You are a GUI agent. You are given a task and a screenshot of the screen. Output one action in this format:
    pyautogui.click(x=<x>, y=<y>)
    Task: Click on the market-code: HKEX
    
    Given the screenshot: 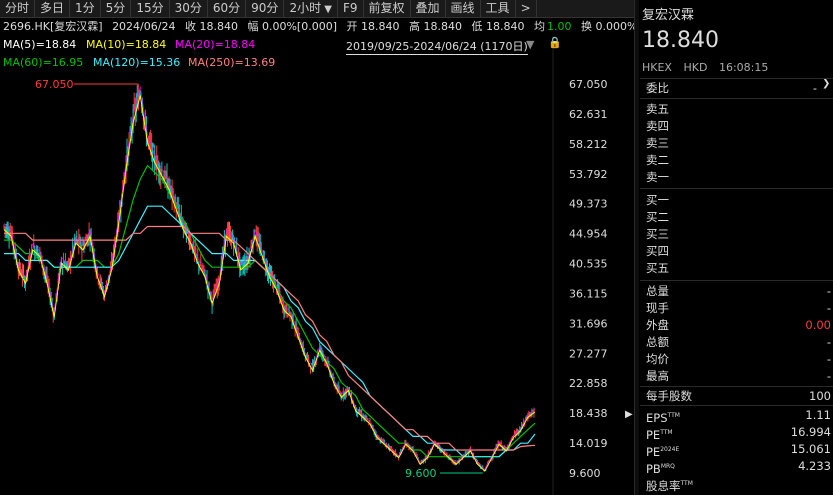 What is the action you would take?
    pyautogui.click(x=657, y=67)
    